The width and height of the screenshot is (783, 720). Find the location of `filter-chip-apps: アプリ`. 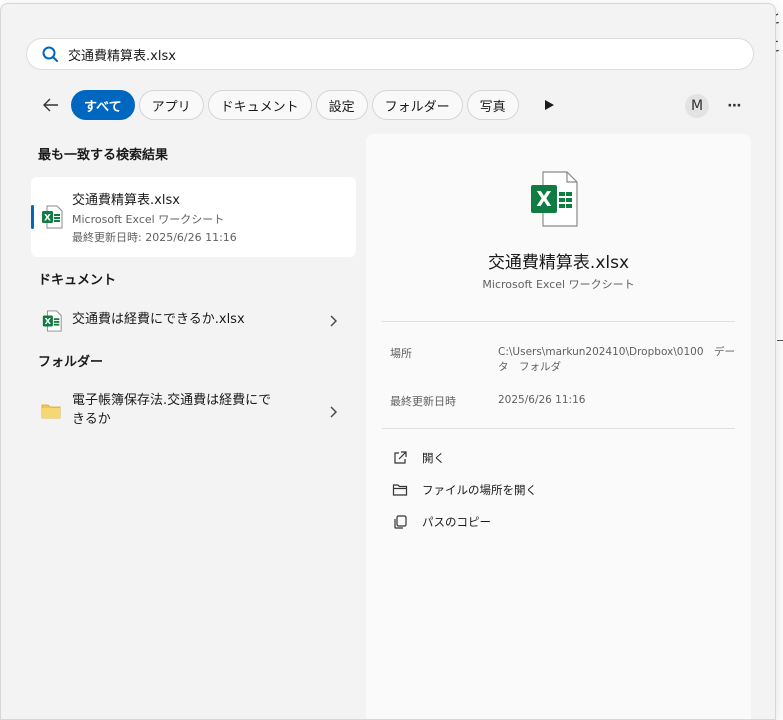

filter-chip-apps: アプリ is located at coordinates (171, 105).